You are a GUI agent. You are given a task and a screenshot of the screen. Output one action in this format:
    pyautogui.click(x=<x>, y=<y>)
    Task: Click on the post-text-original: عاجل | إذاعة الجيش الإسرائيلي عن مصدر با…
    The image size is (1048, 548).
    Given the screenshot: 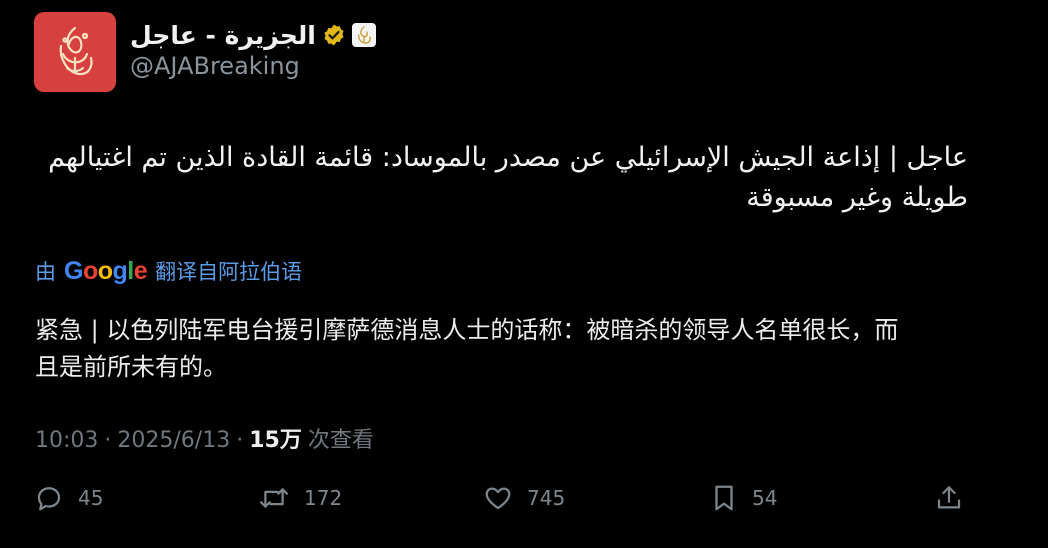 What is the action you would take?
    pyautogui.click(x=508, y=178)
    